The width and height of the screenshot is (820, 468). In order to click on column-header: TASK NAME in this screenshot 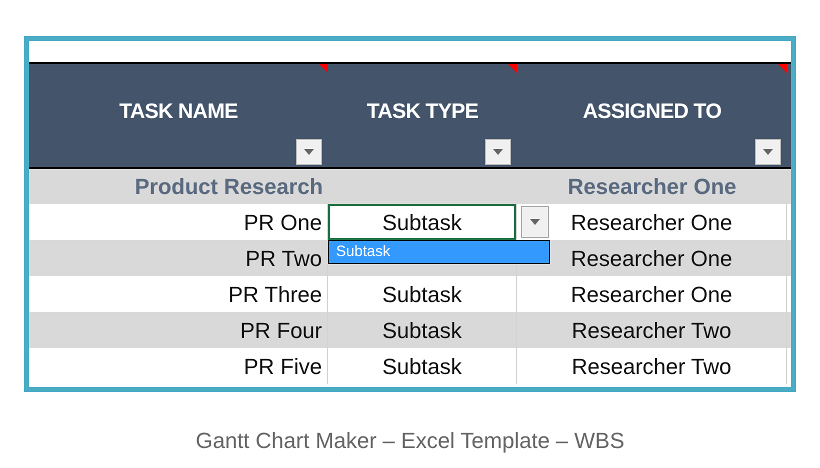, I will do `click(178, 111)`.